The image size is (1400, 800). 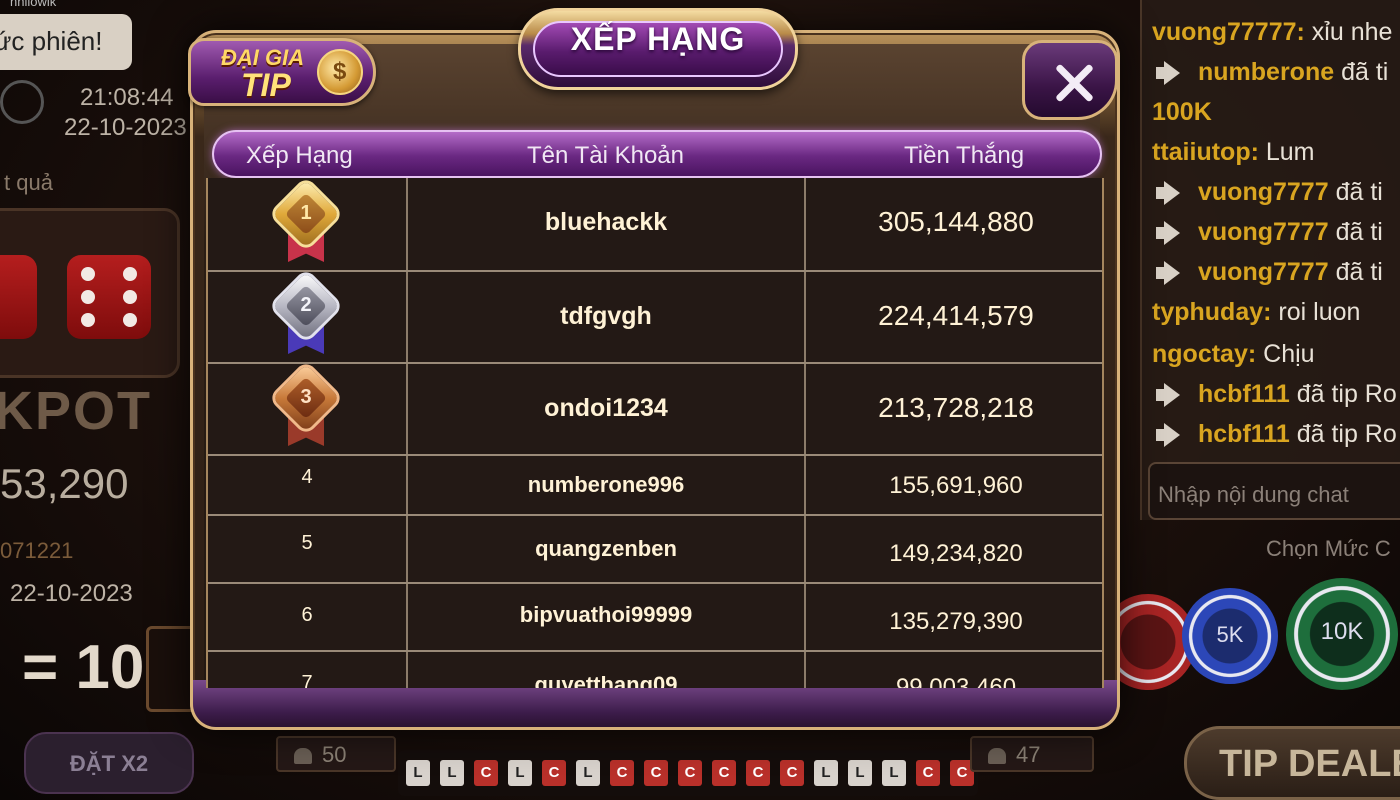 I want to click on chat-input: Nhập nội dung chat, so click(x=1274, y=491).